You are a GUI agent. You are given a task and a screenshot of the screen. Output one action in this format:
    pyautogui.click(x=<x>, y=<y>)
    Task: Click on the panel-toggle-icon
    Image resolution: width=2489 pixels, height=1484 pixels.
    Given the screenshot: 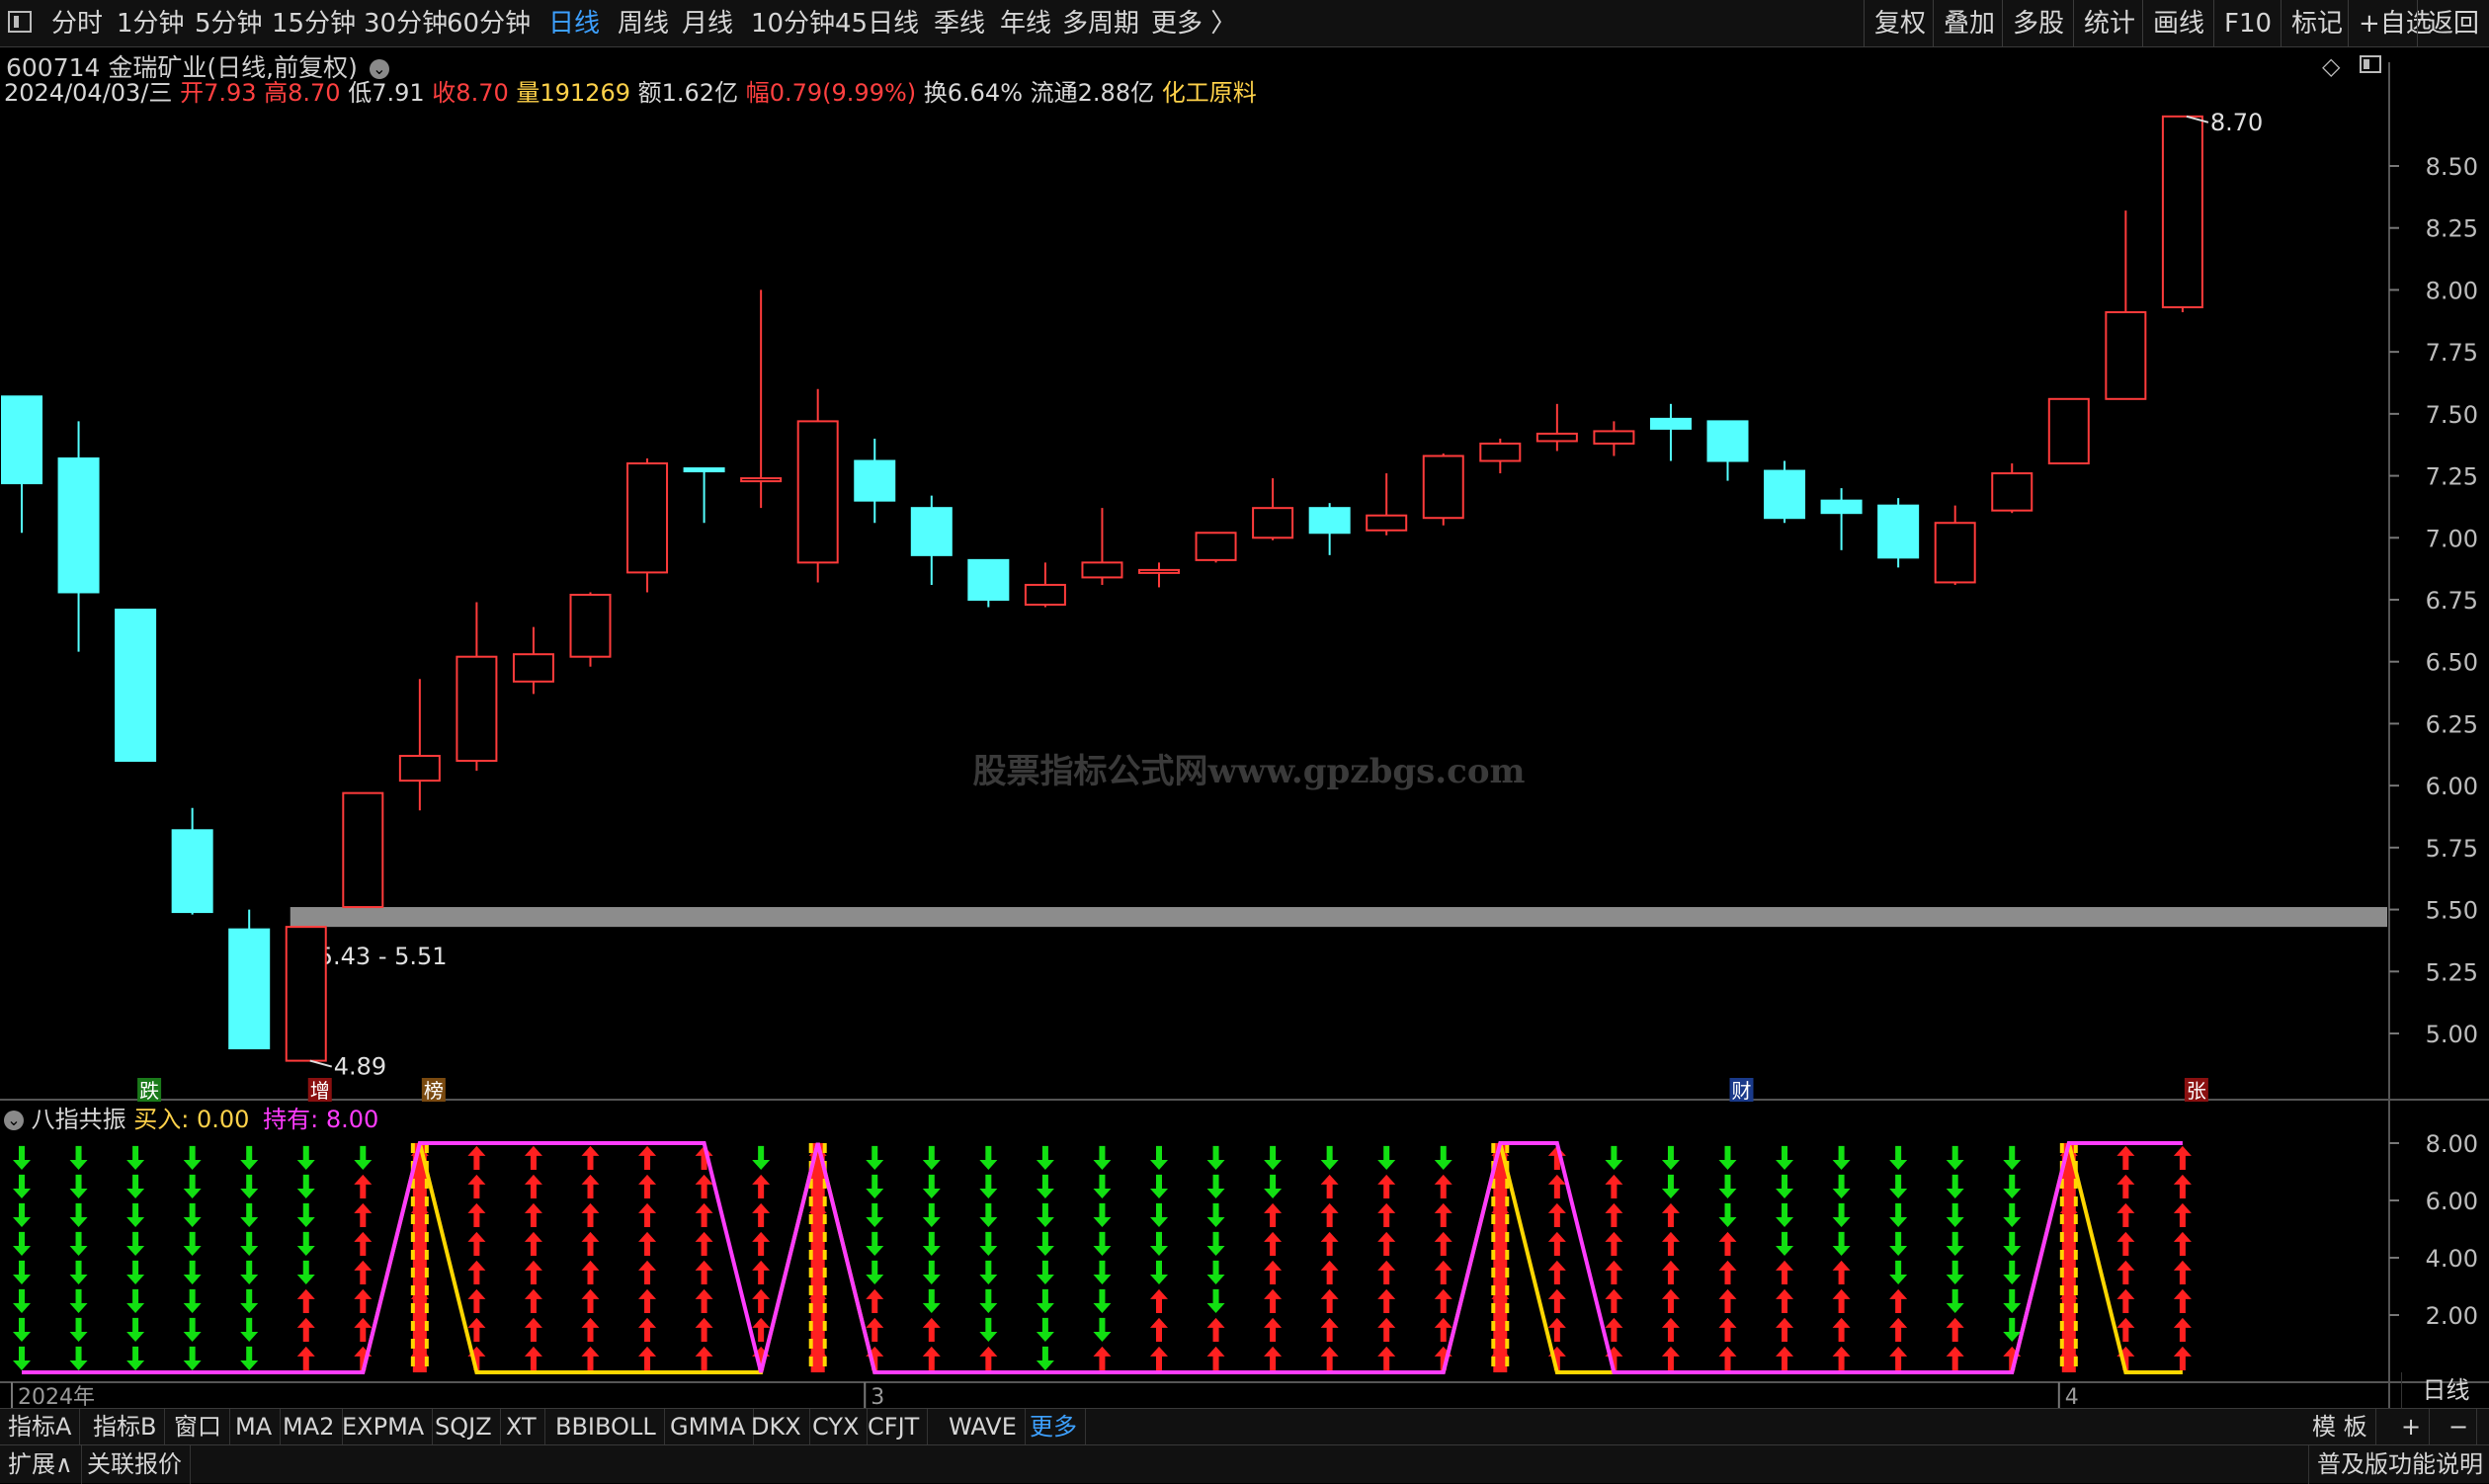 What is the action you would take?
    pyautogui.click(x=20, y=22)
    